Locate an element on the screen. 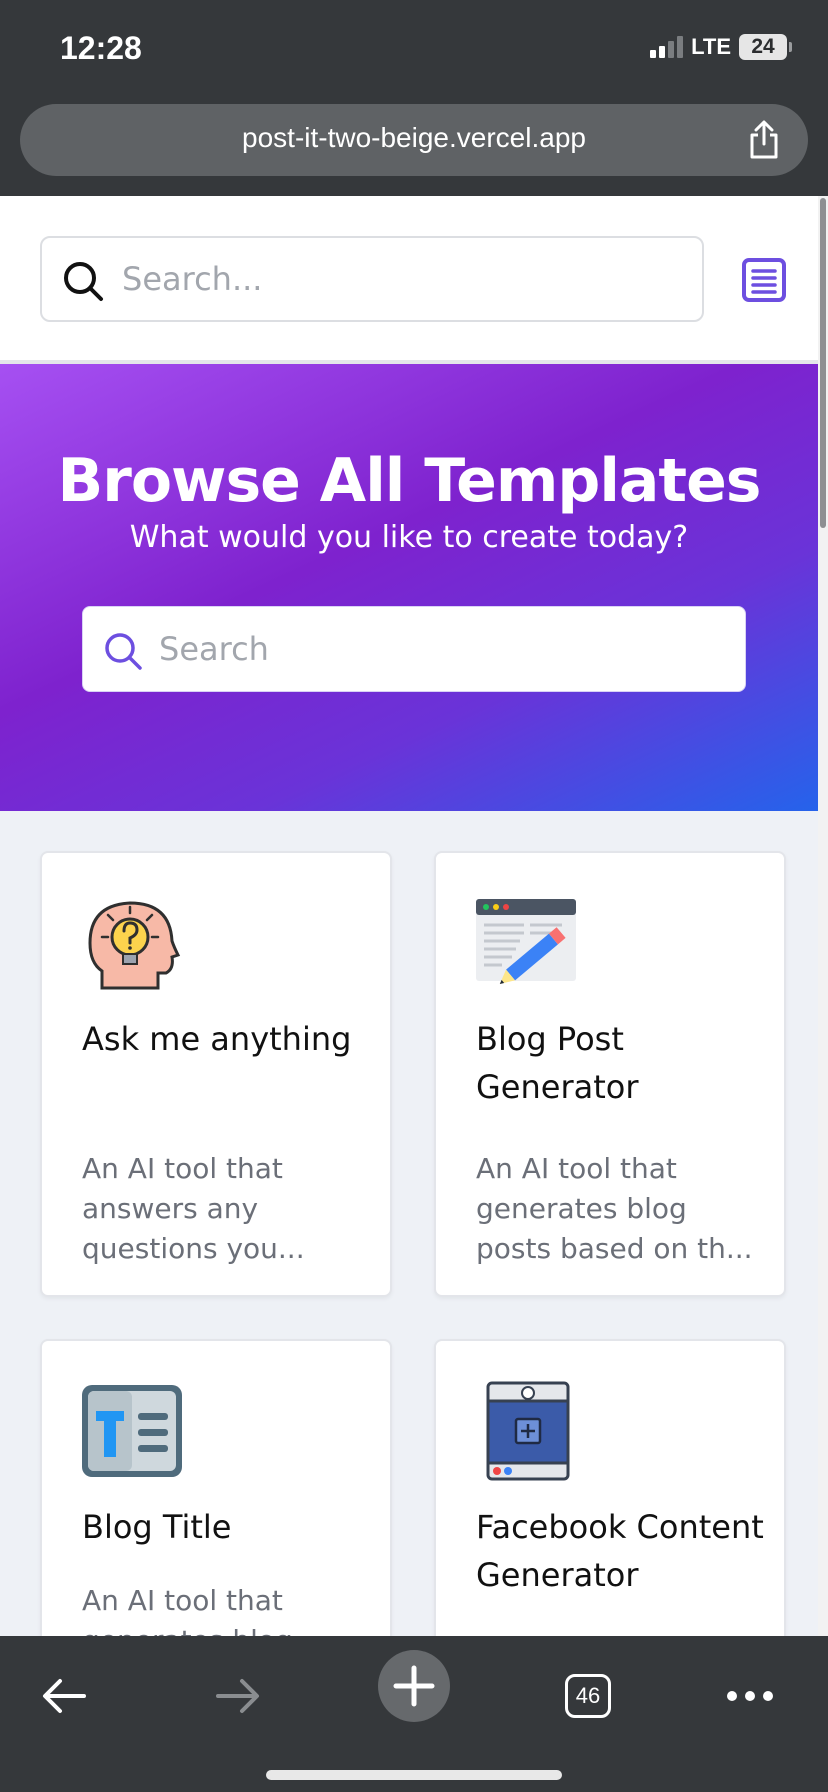 This screenshot has width=828, height=1792. template-title: Blog Title is located at coordinates (157, 1527).